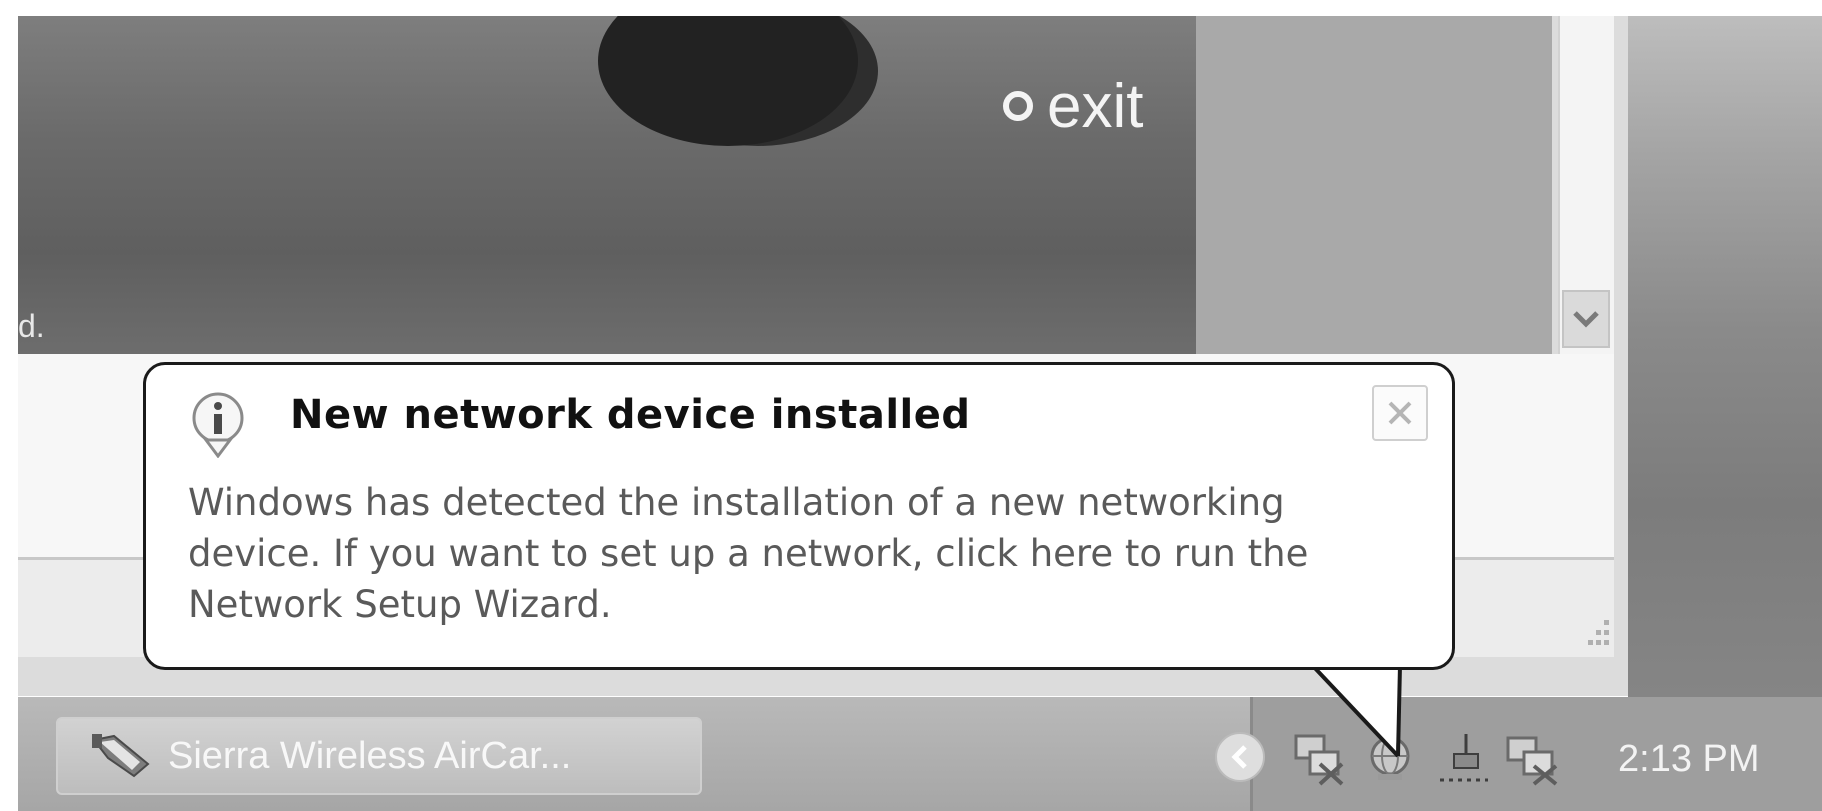  I want to click on side-panel, so click(1374, 185).